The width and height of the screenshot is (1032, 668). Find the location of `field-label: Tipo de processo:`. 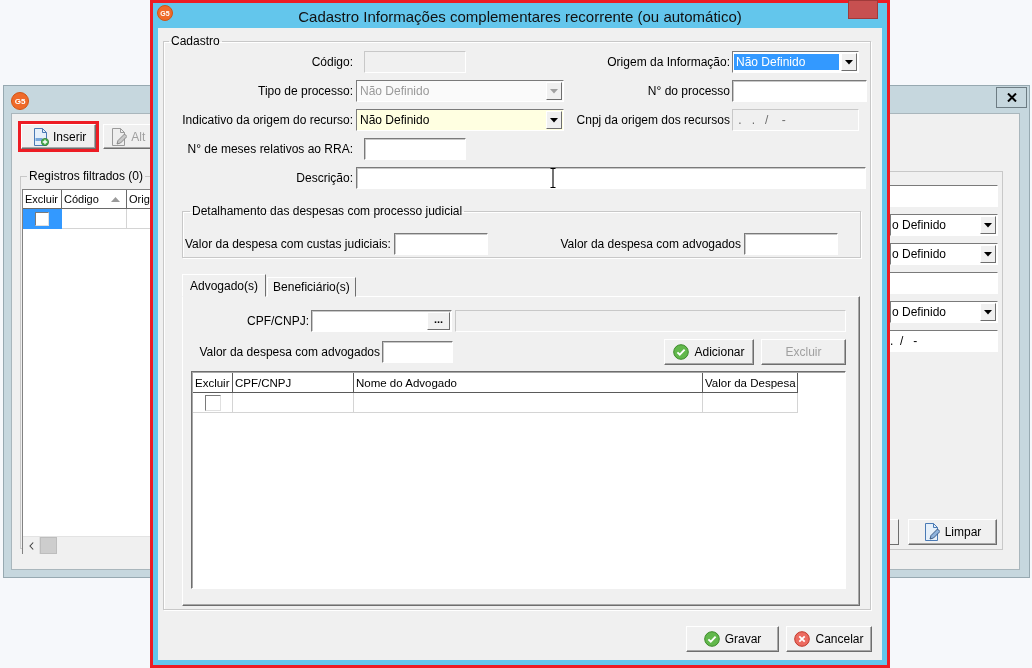

field-label: Tipo de processo: is located at coordinates (305, 91).